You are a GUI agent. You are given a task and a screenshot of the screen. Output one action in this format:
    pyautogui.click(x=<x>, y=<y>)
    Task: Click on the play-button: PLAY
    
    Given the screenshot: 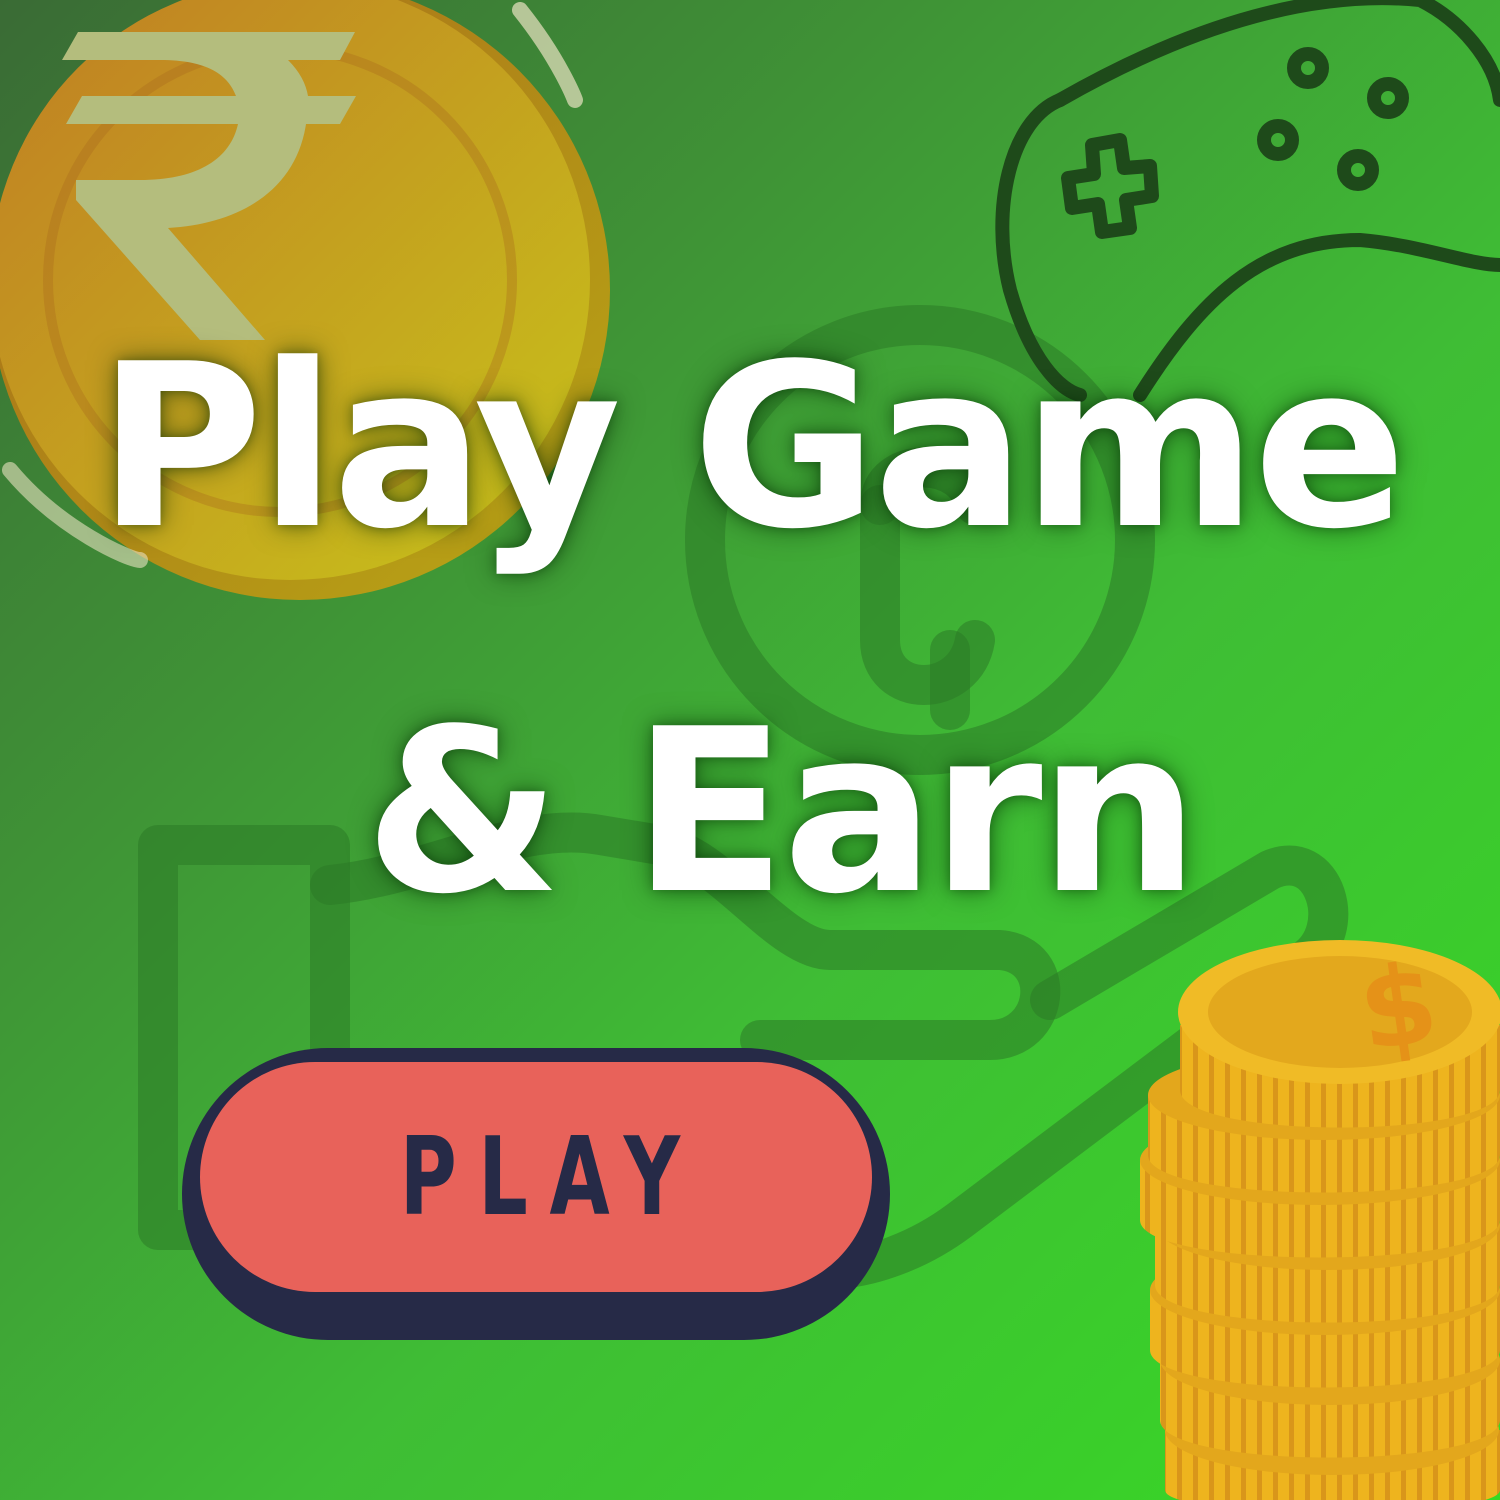 What is the action you would take?
    pyautogui.click(x=536, y=1194)
    